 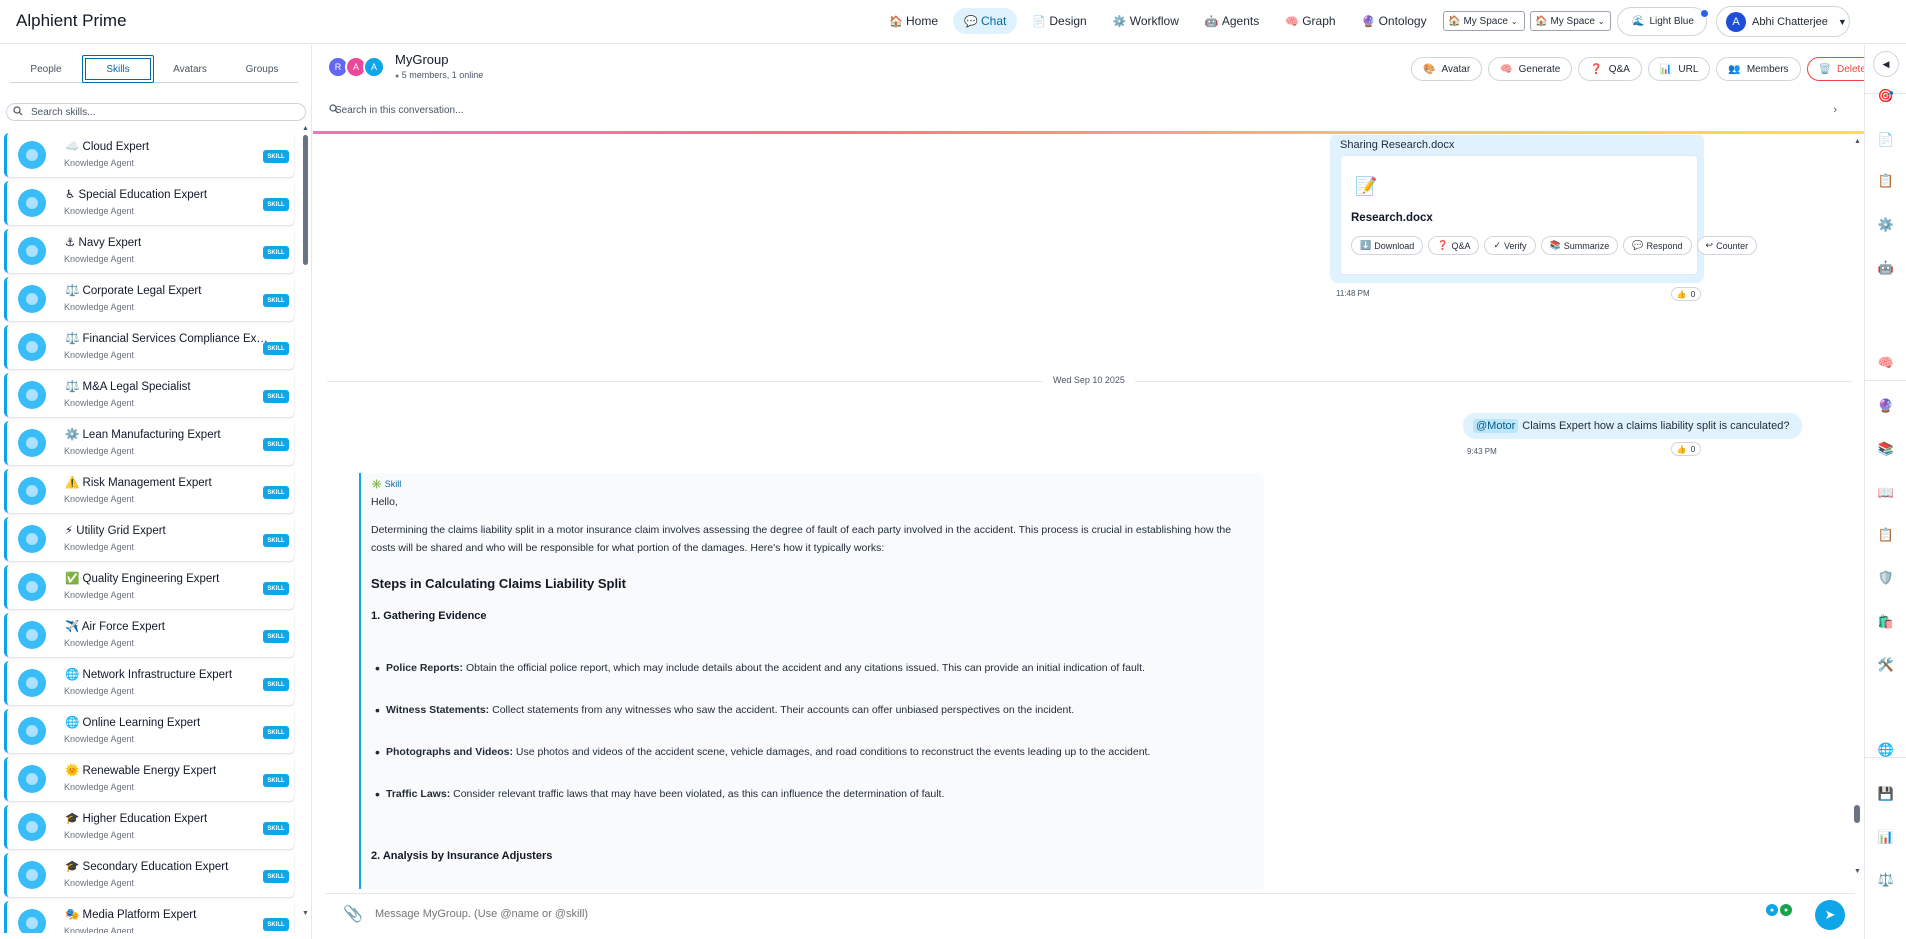 What do you see at coordinates (1886, 794) in the screenshot?
I see `rail-tool-icon: 💾` at bounding box center [1886, 794].